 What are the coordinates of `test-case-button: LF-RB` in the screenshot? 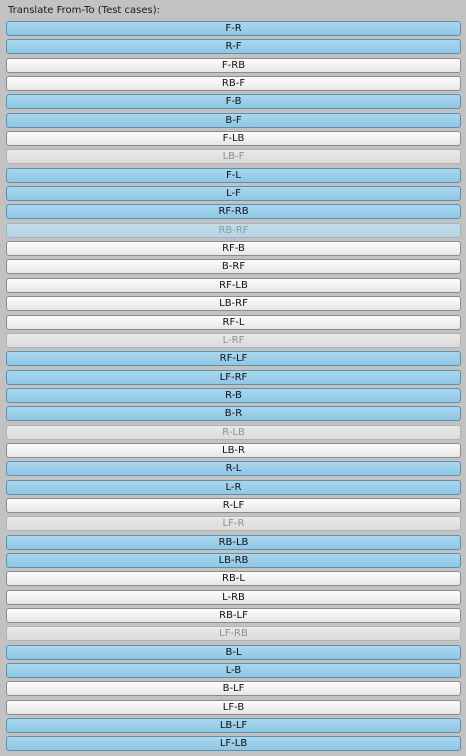 It's located at (233, 634).